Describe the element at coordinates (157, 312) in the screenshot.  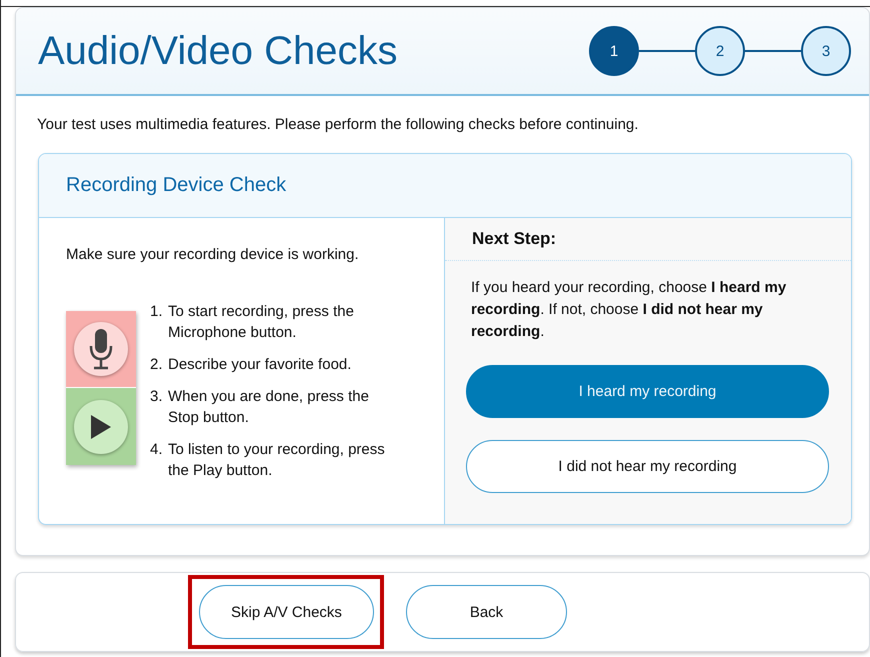
I see `step-number: 1.` at that location.